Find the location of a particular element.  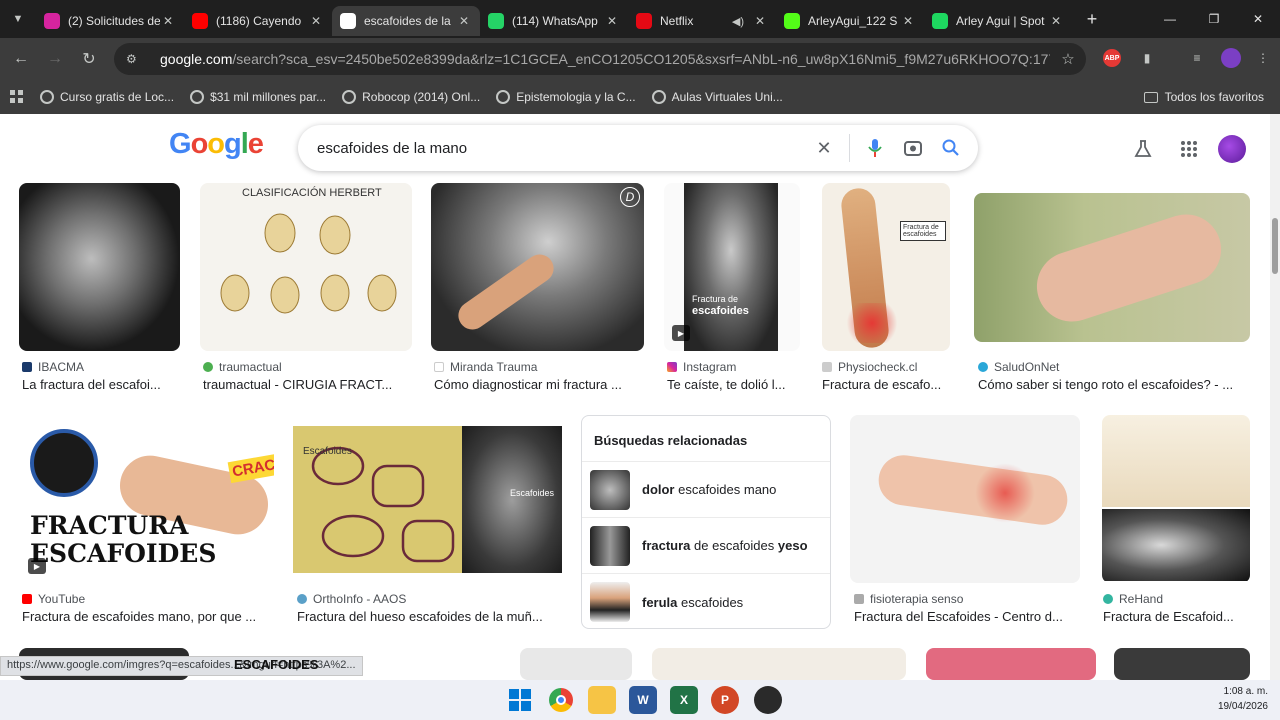

forward-arrow-icon: → is located at coordinates (55, 59).